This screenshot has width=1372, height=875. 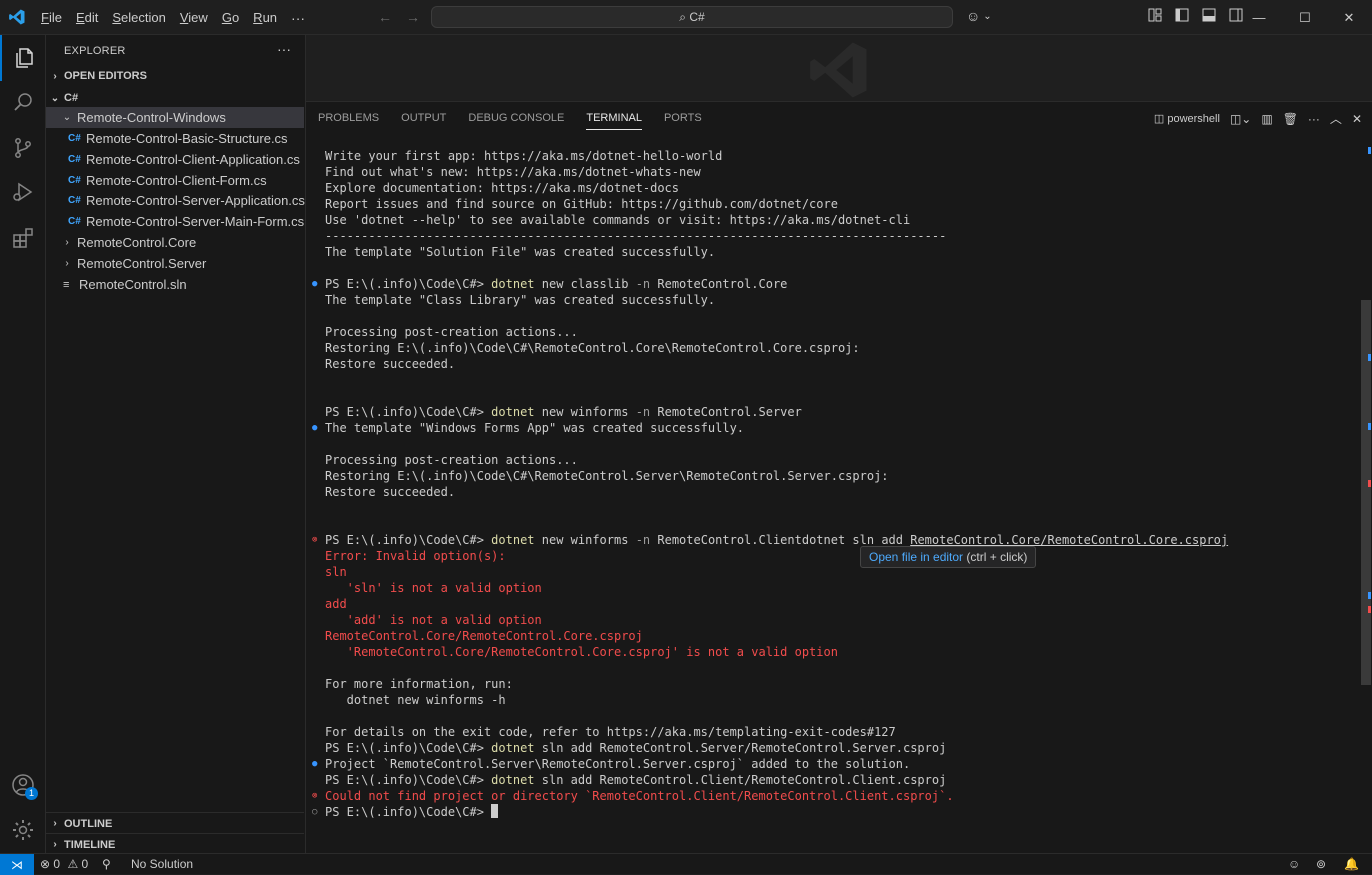 What do you see at coordinates (1290, 119) in the screenshot?
I see `trash-icon: 🗑` at bounding box center [1290, 119].